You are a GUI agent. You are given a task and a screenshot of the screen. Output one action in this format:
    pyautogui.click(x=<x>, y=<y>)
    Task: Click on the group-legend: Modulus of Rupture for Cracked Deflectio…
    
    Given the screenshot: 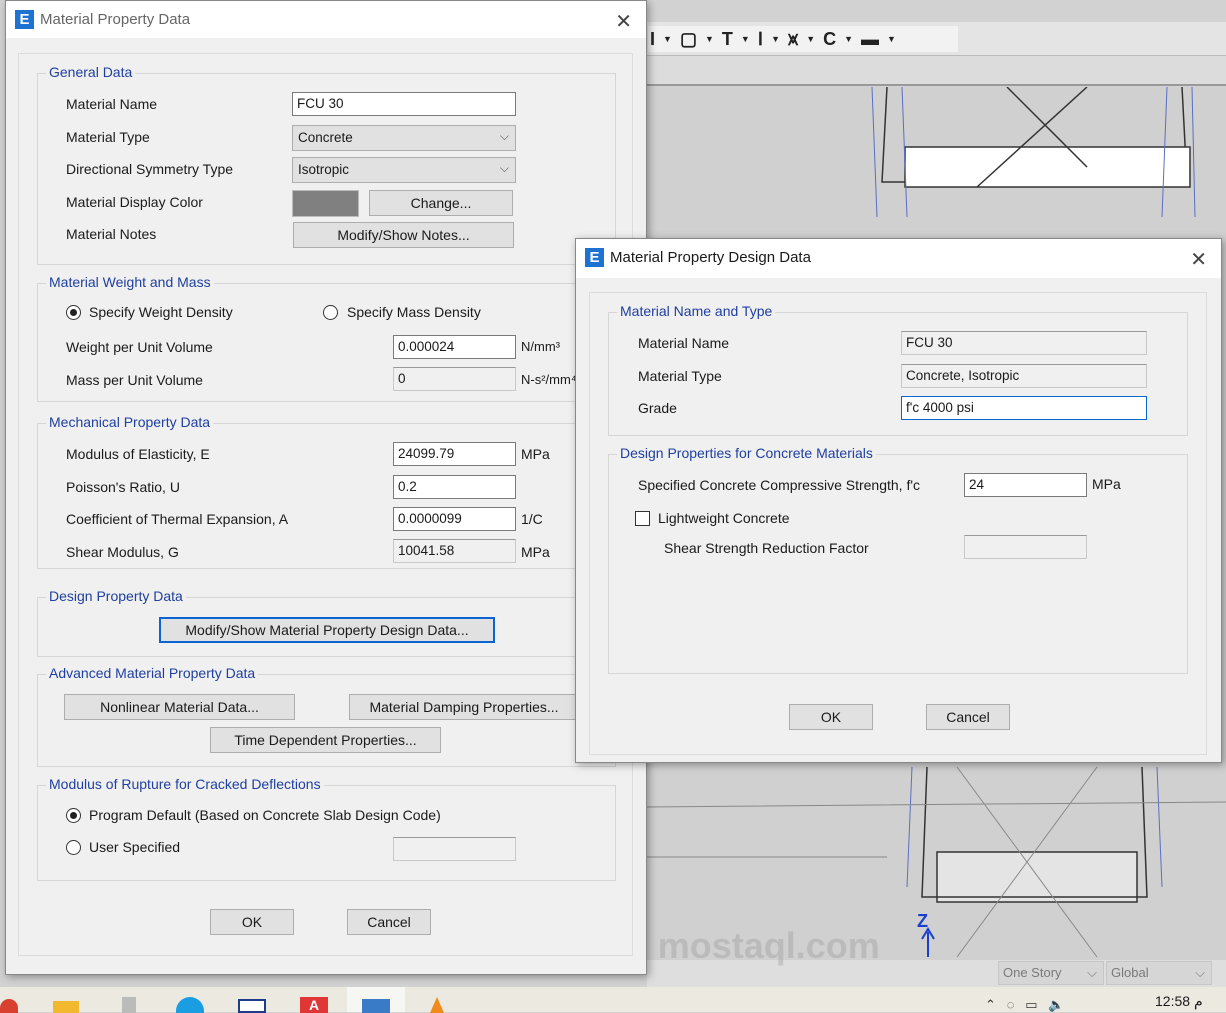 What is the action you would take?
    pyautogui.click(x=185, y=784)
    